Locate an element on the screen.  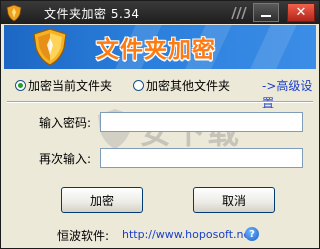
radio-checked-icon is located at coordinates (20, 85).